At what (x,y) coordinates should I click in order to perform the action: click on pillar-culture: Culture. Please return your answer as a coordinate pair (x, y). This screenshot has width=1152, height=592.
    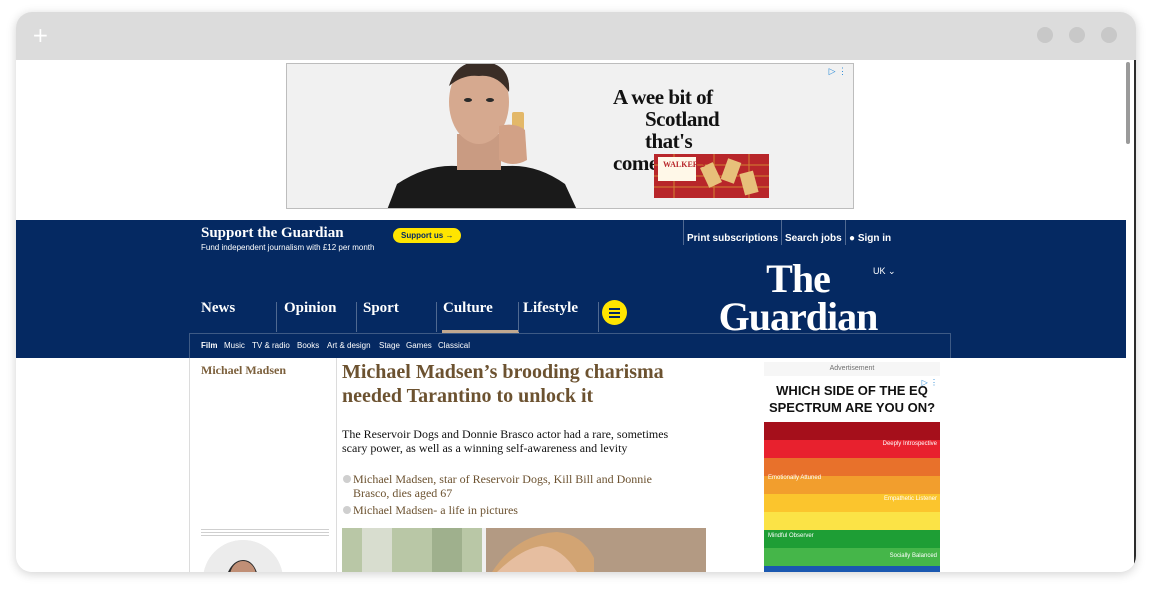
    Looking at the image, I should click on (468, 308).